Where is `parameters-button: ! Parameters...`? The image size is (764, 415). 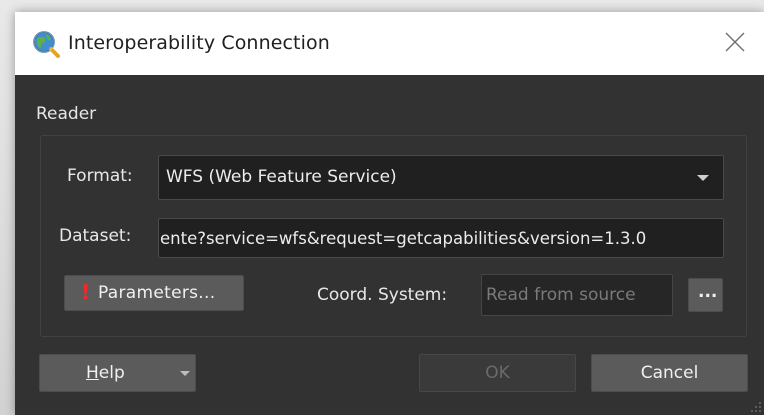 parameters-button: ! Parameters... is located at coordinates (154, 293).